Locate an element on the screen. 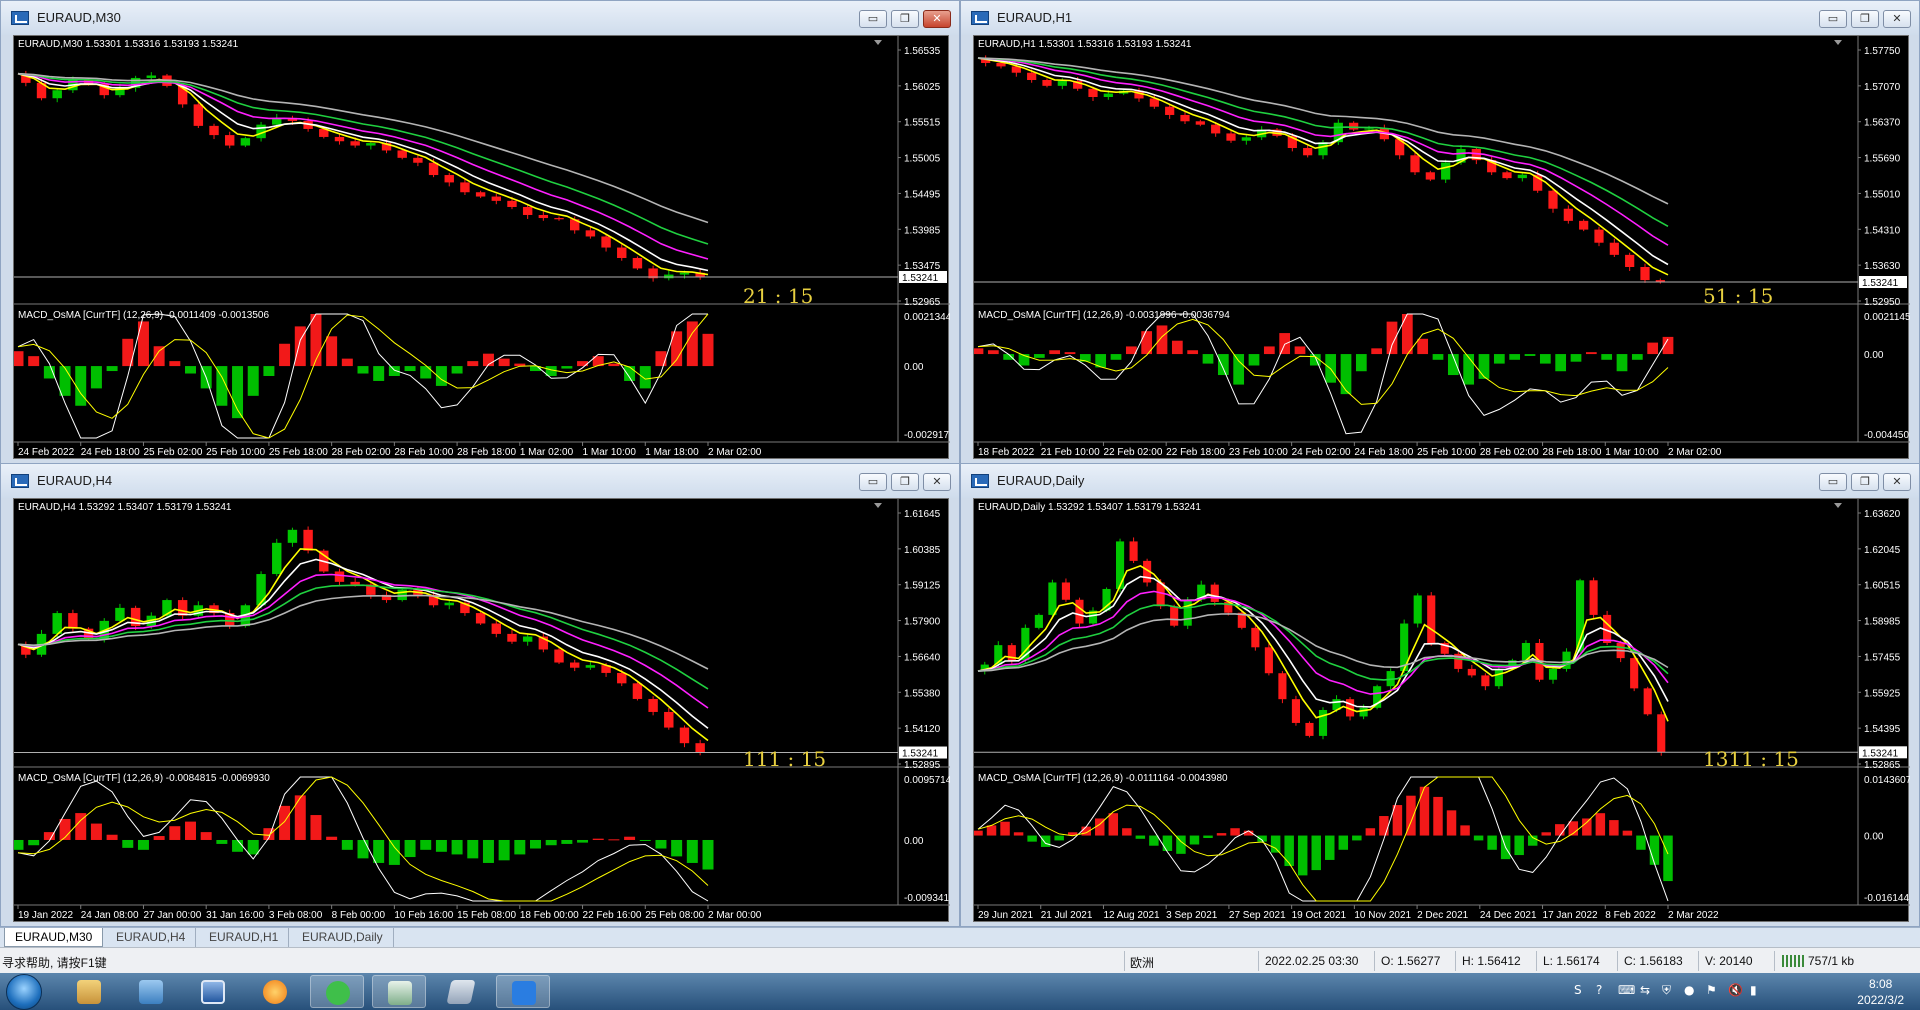  ma-green-line is located at coordinates (363, 158).